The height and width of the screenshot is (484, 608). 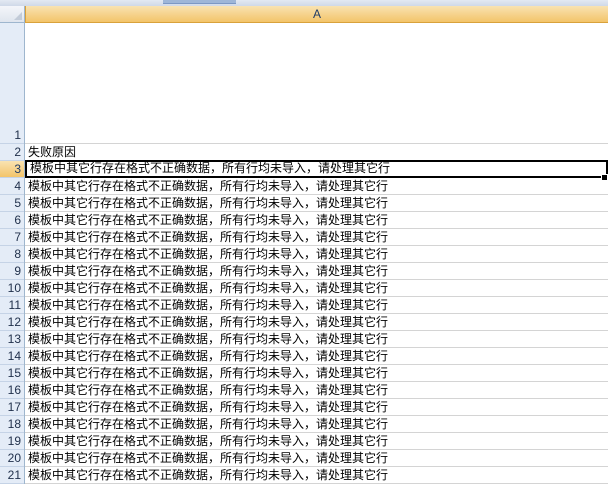 I want to click on active-cell: 模板中其它行存在格式不正确数据，所有行均未导入，请处理其它行, so click(x=316, y=169).